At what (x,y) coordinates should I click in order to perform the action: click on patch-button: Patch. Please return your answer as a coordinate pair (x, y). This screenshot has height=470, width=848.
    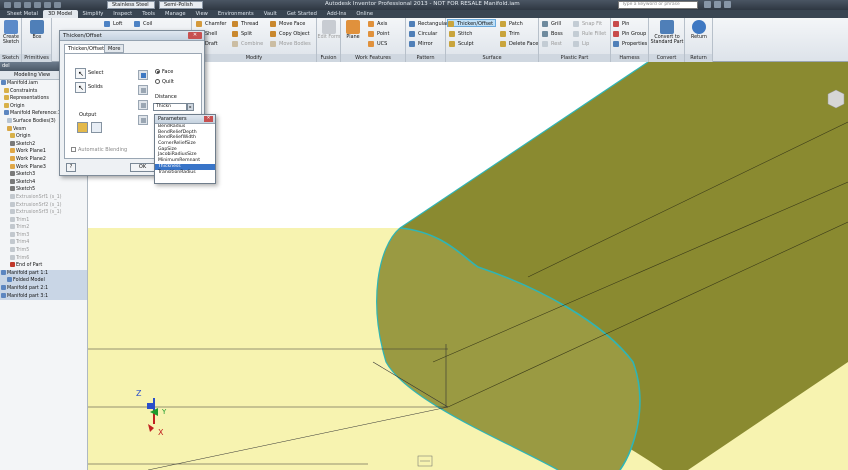
    Looking at the image, I should click on (511, 24).